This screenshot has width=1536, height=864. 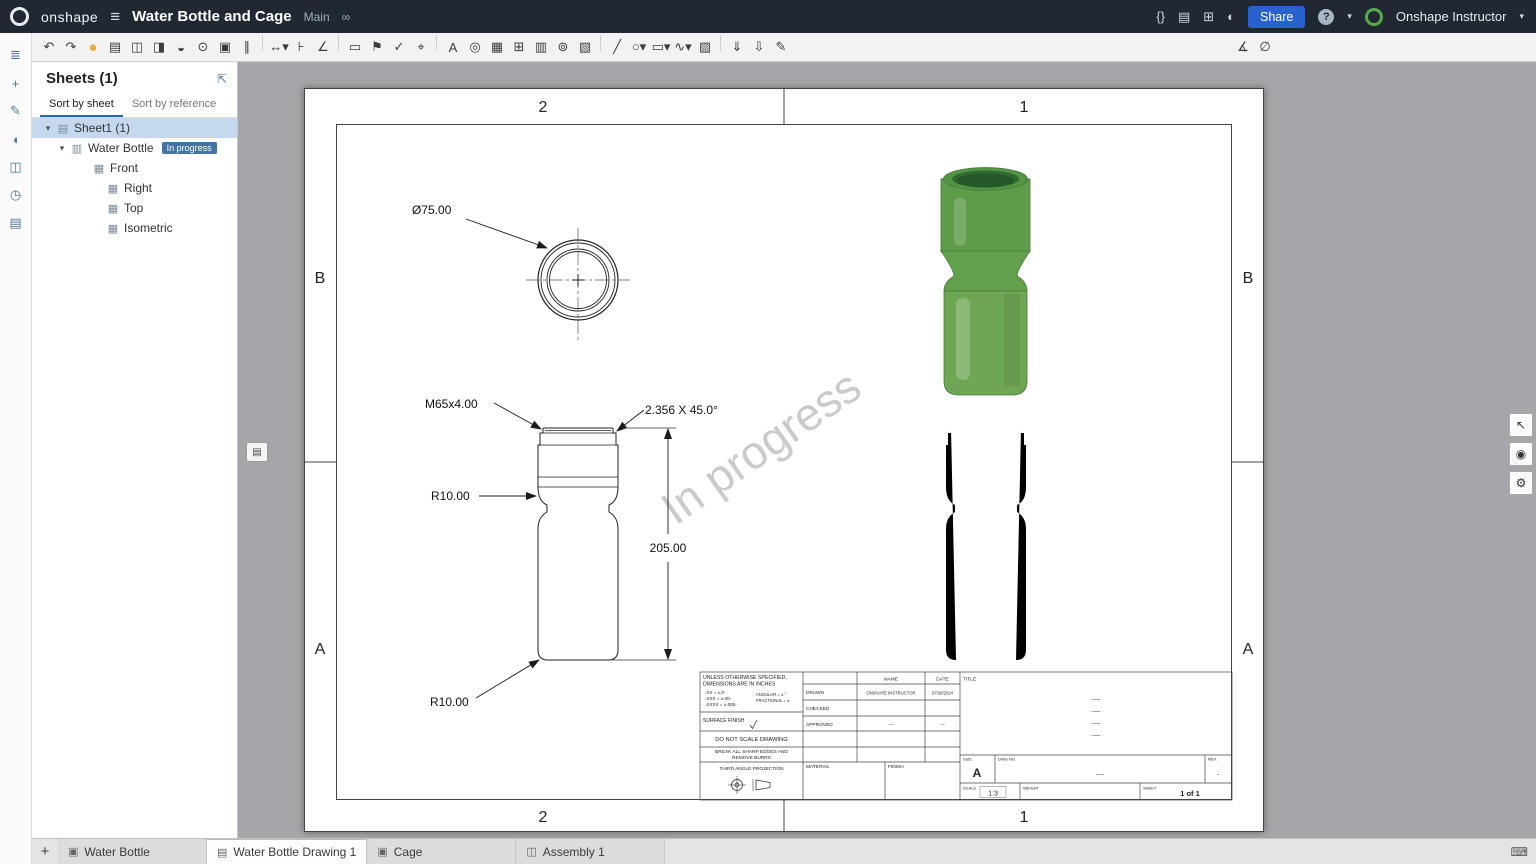 What do you see at coordinates (1523, 851) in the screenshot?
I see `shortcuts-button: ⌨` at bounding box center [1523, 851].